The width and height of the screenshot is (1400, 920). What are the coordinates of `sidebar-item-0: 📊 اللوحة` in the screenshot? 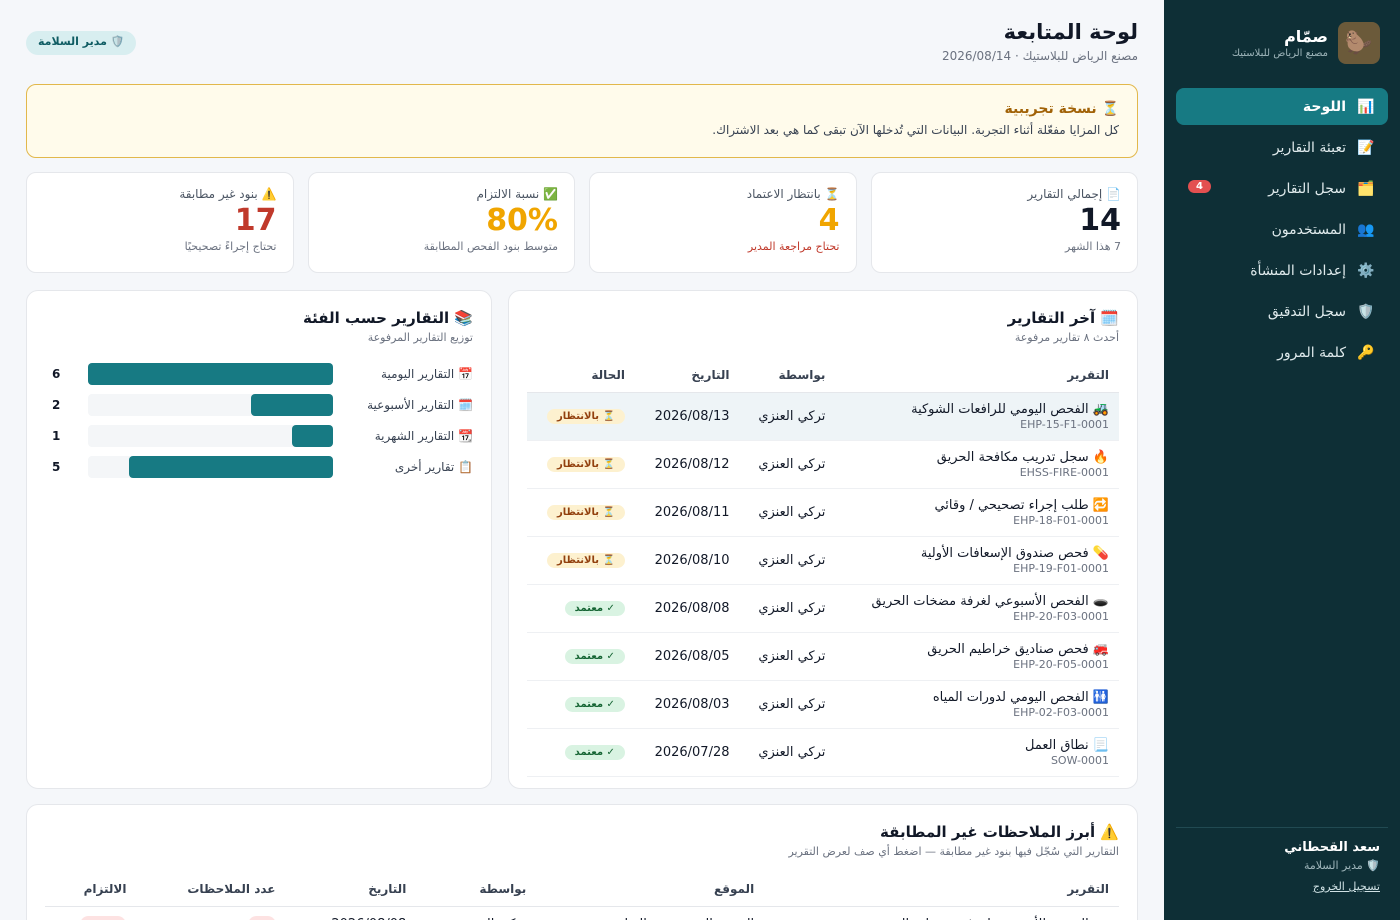 It's located at (1282, 106).